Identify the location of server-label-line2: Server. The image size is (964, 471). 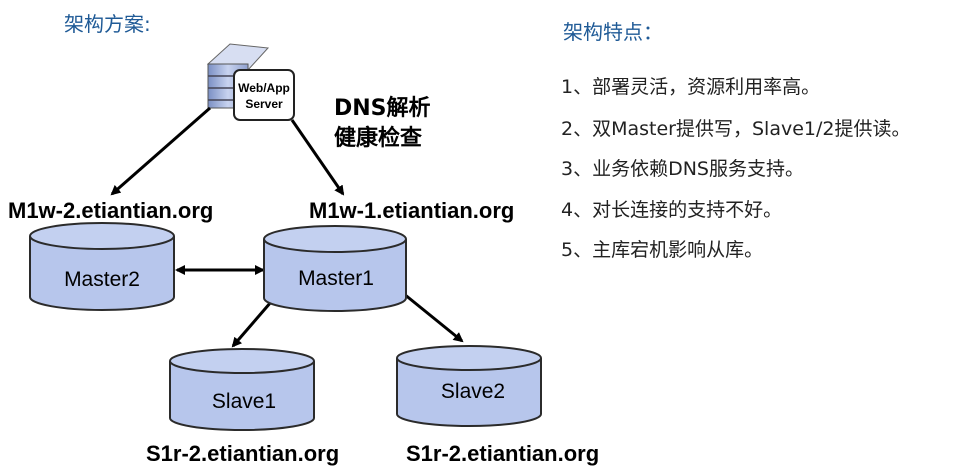
(264, 104).